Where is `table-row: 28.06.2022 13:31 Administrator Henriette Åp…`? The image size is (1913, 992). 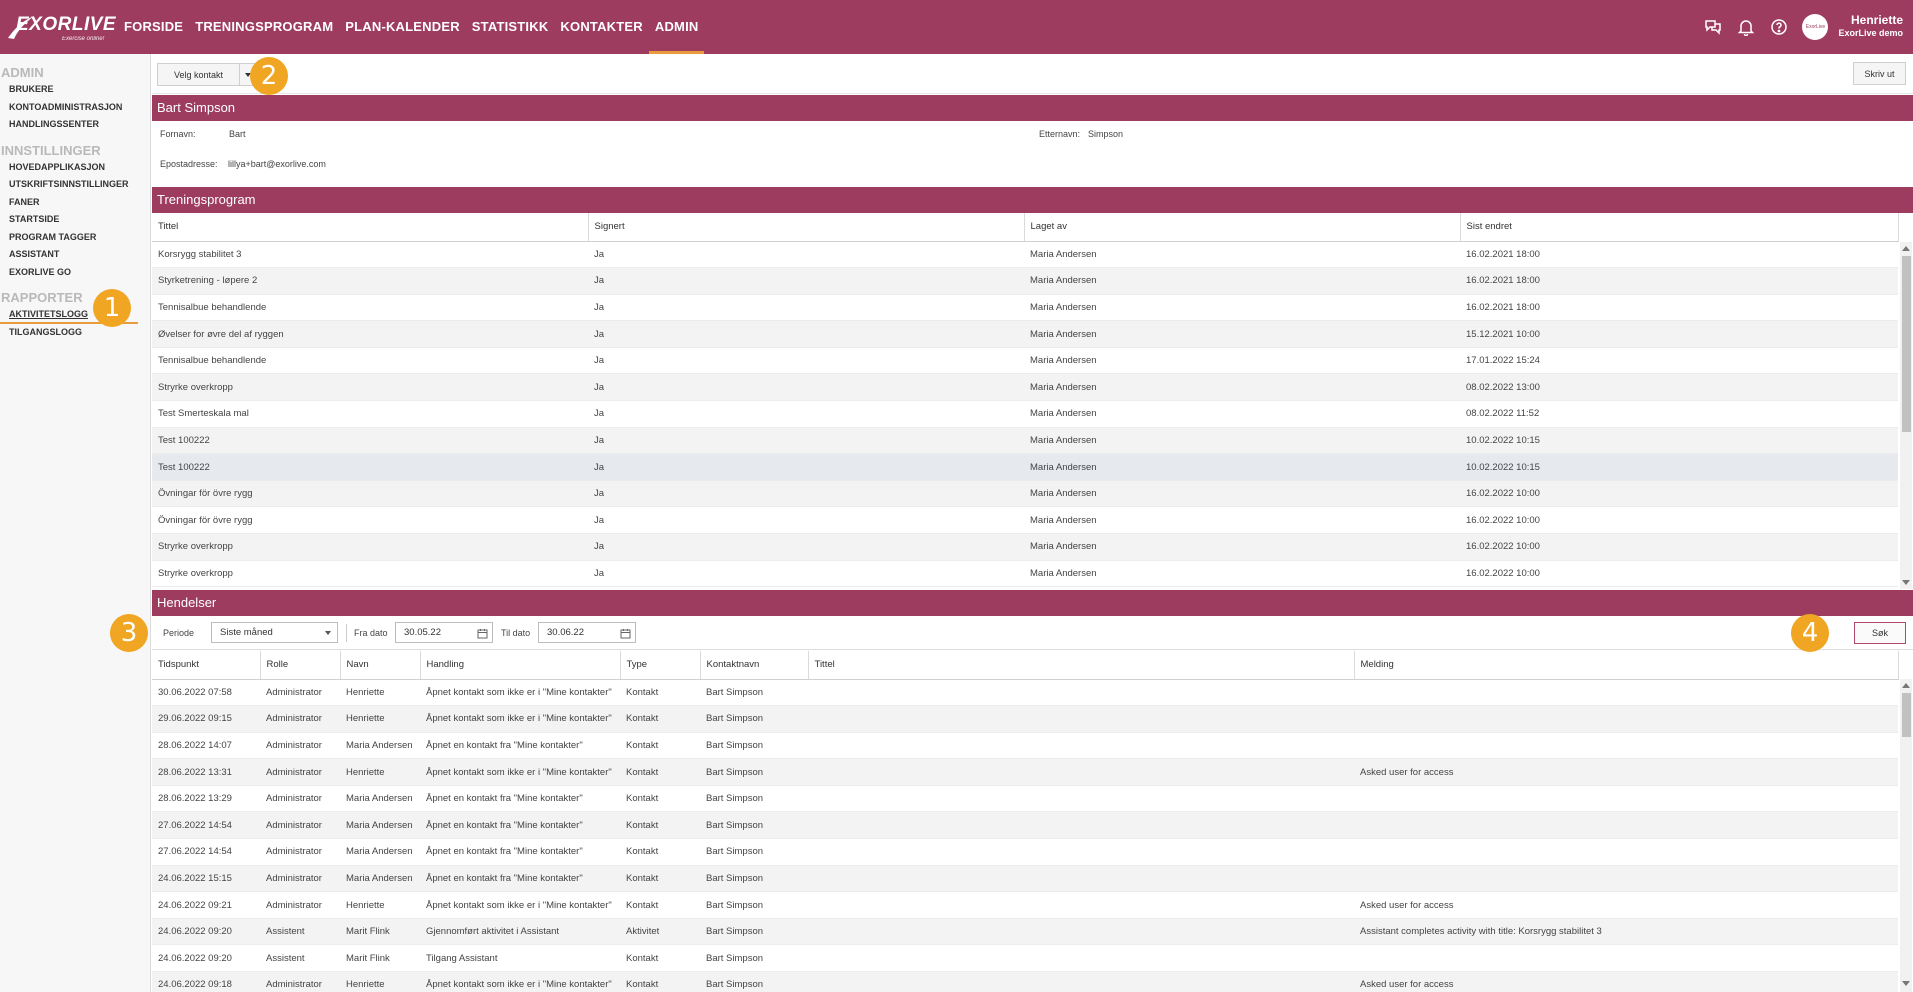 table-row: 28.06.2022 13:31 Administrator Henriette Åp… is located at coordinates (1025, 772).